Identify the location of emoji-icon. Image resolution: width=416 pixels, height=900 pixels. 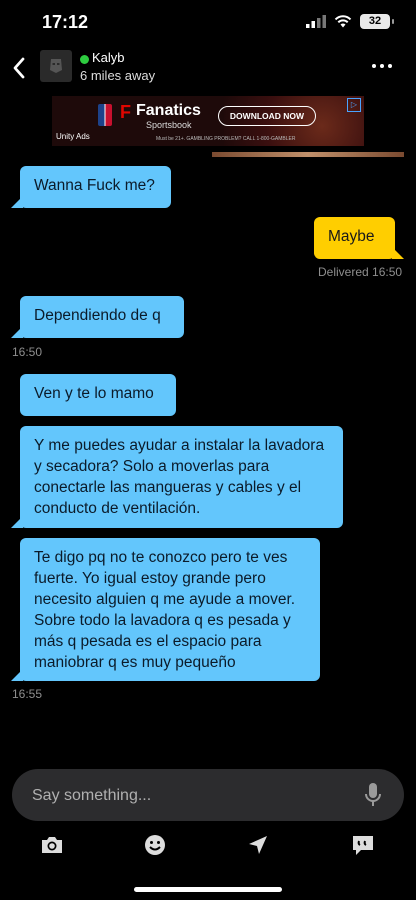
(155, 845).